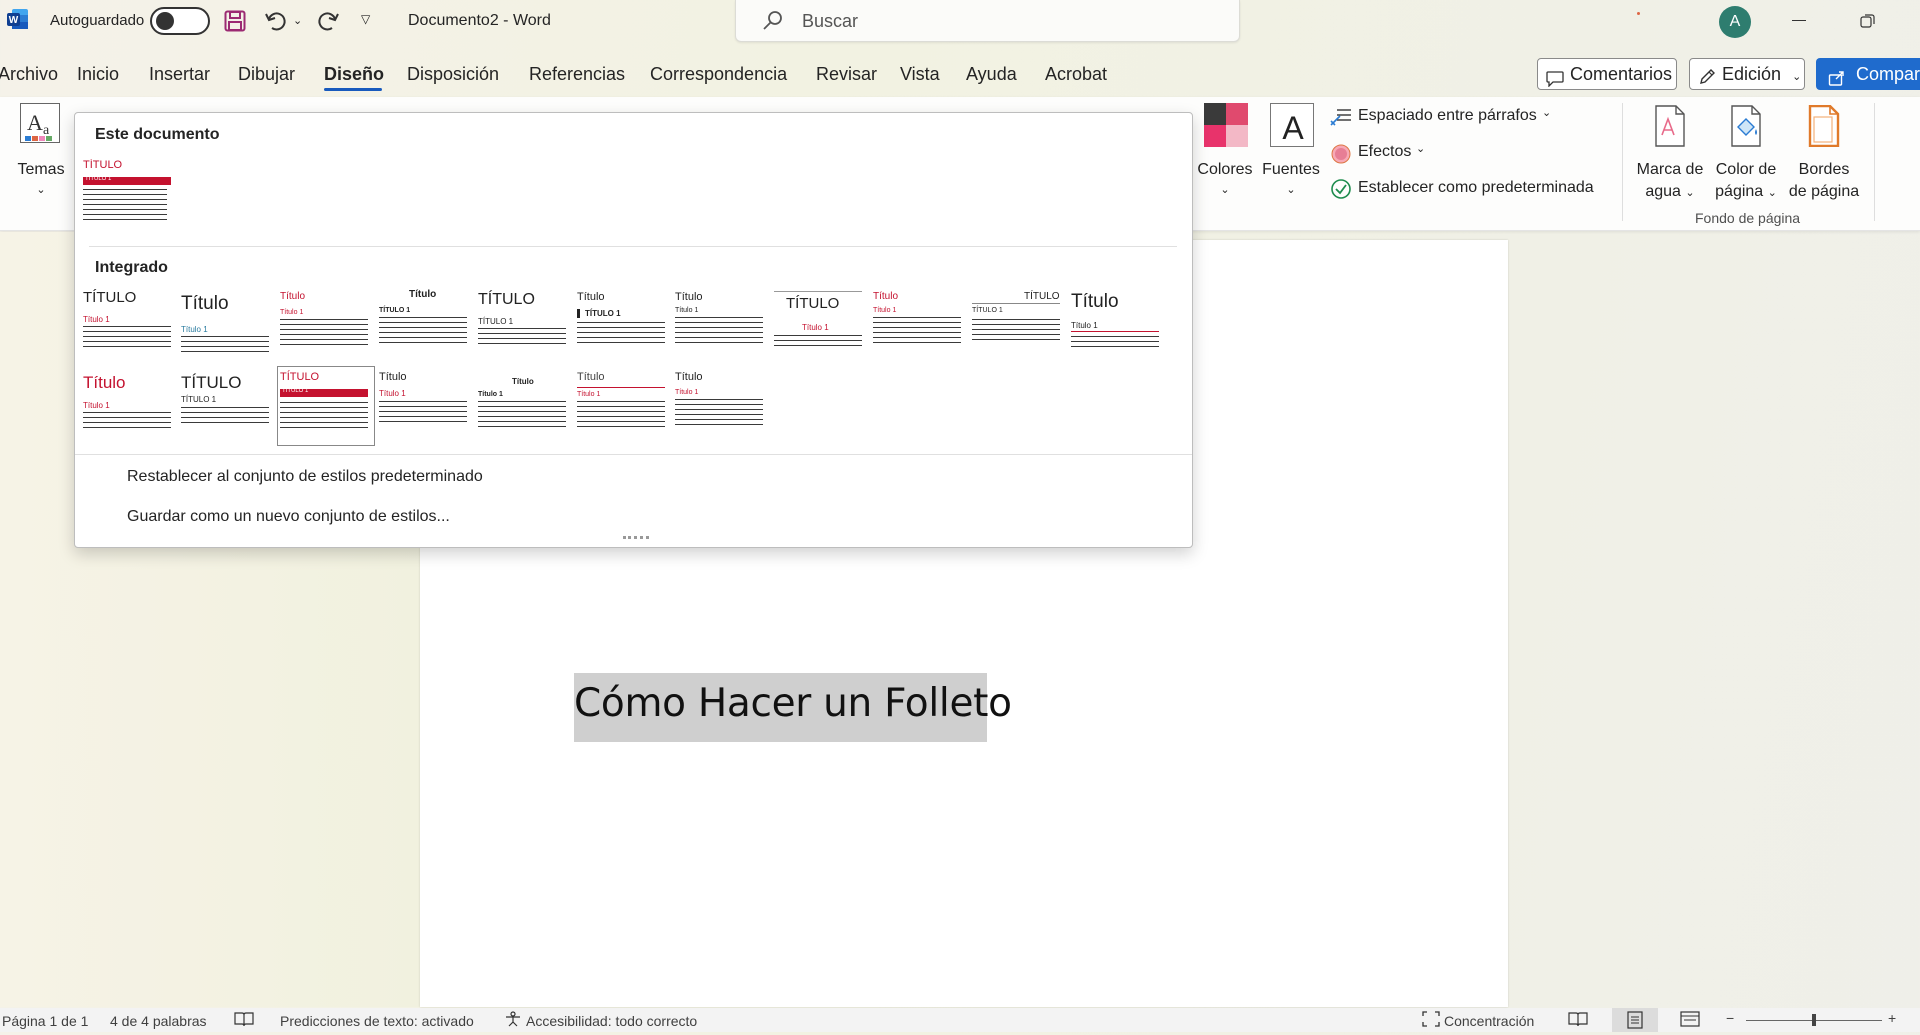 This screenshot has height=1035, width=1920. What do you see at coordinates (1076, 74) in the screenshot?
I see `tab-acrobat: Acrobat` at bounding box center [1076, 74].